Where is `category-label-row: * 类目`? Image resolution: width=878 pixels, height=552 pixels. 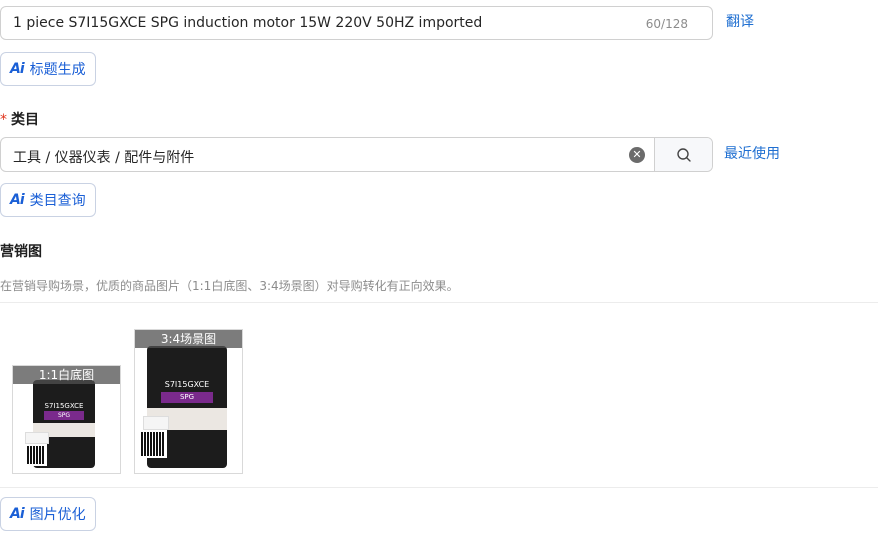 category-label-row: * 类目 is located at coordinates (19, 119).